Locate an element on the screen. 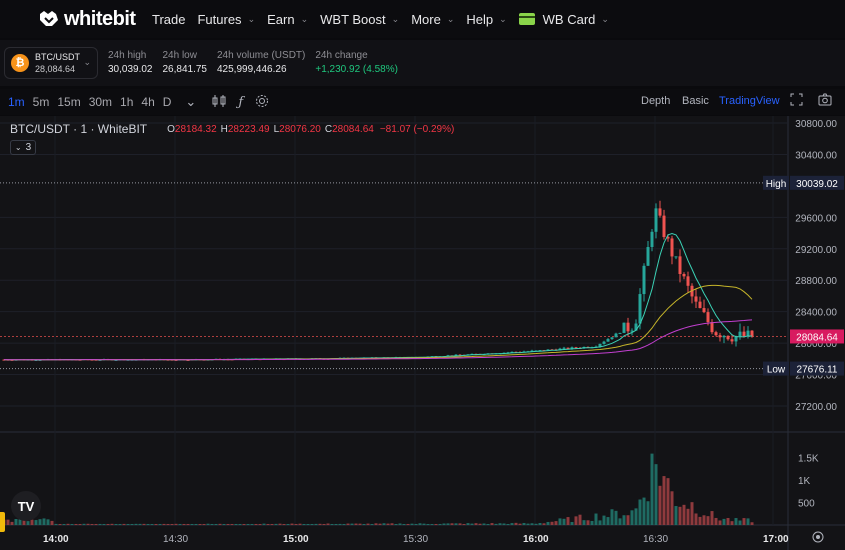  change-value: +1,230.92 is located at coordinates (338, 69).